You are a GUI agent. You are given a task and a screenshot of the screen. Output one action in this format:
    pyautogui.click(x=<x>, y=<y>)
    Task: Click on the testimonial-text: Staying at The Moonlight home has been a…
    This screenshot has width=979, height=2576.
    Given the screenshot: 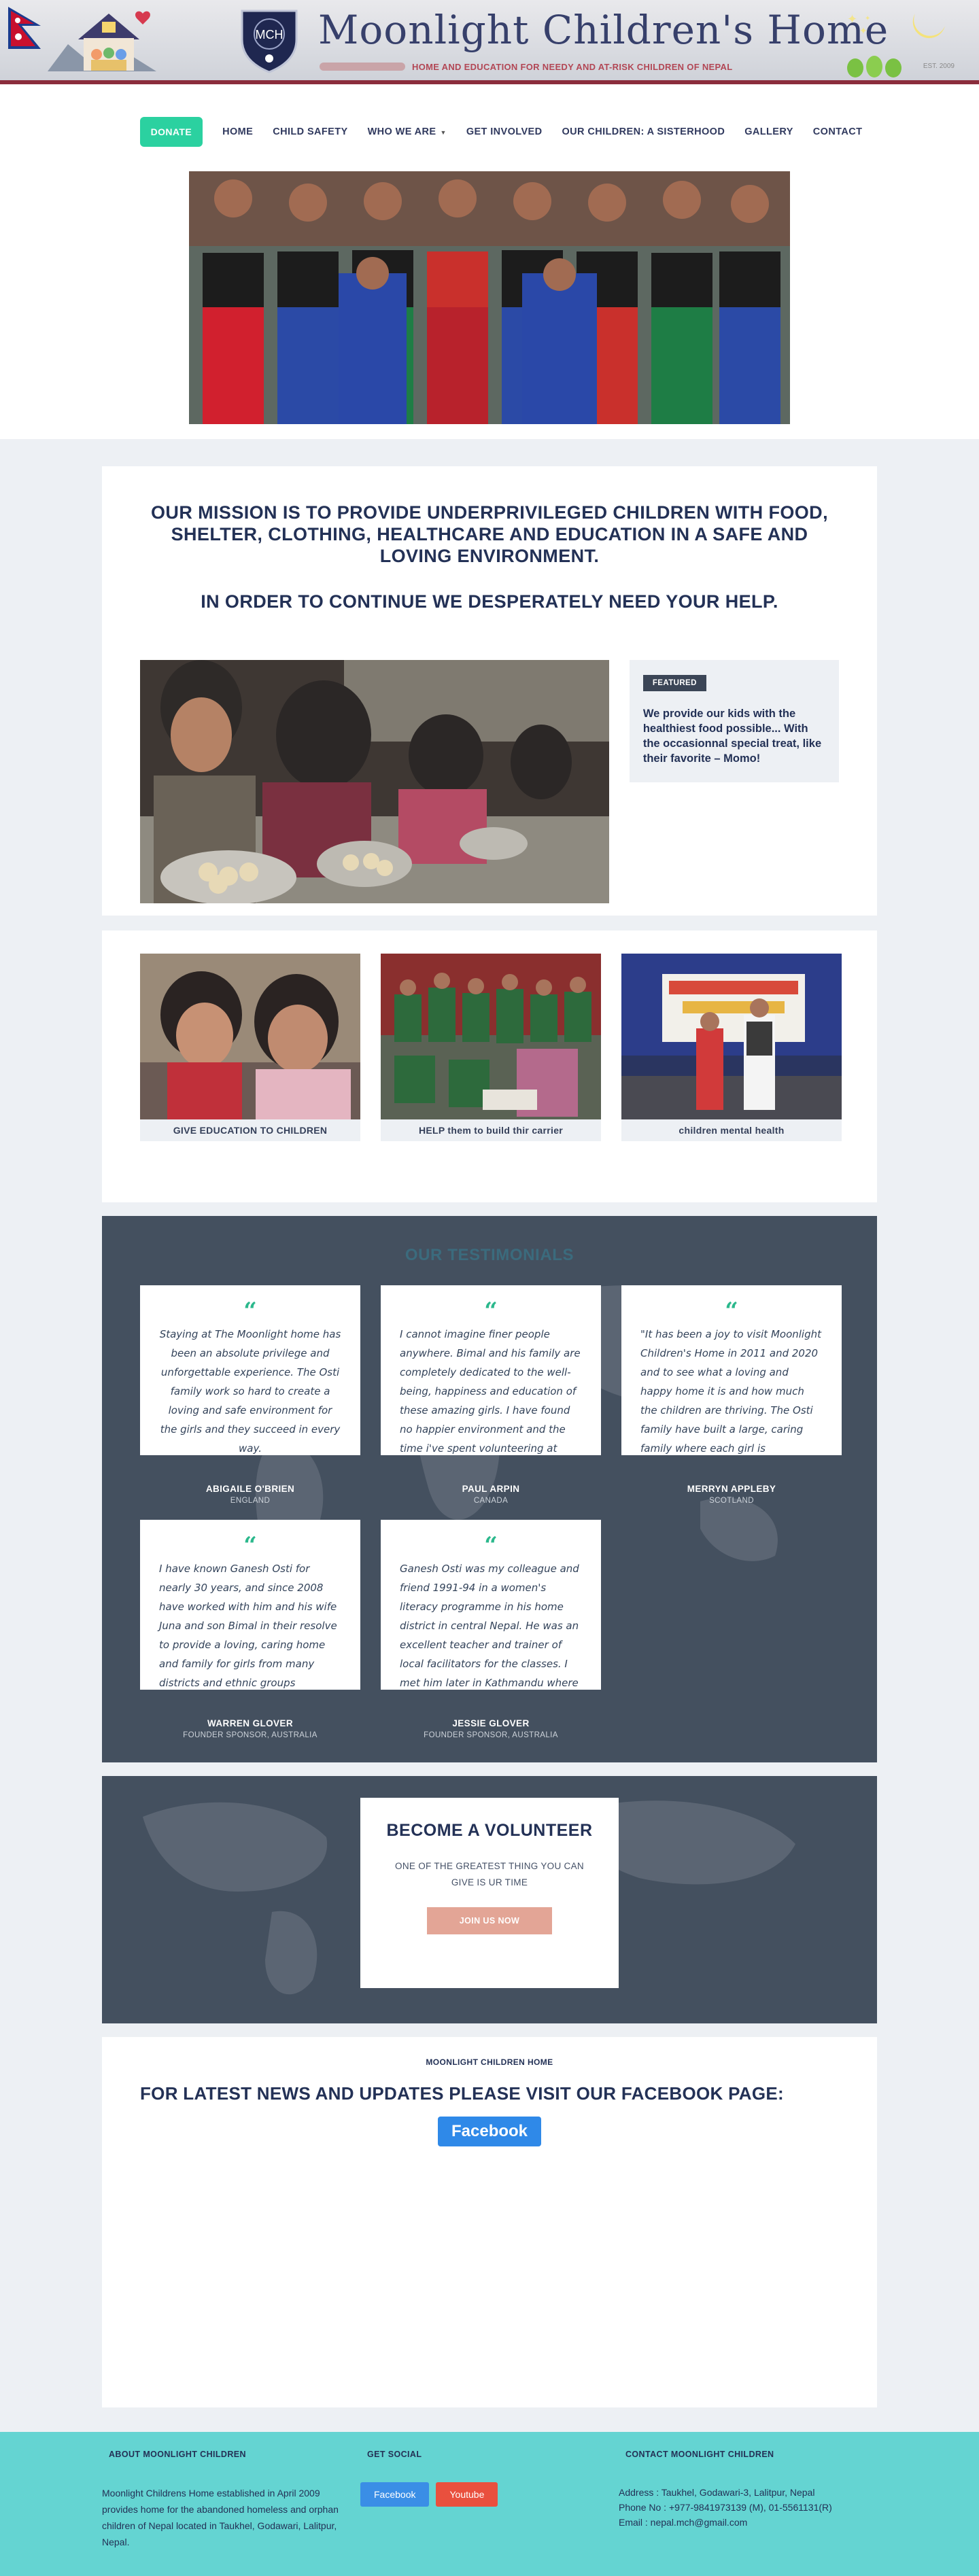 What is the action you would take?
    pyautogui.click(x=250, y=1391)
    